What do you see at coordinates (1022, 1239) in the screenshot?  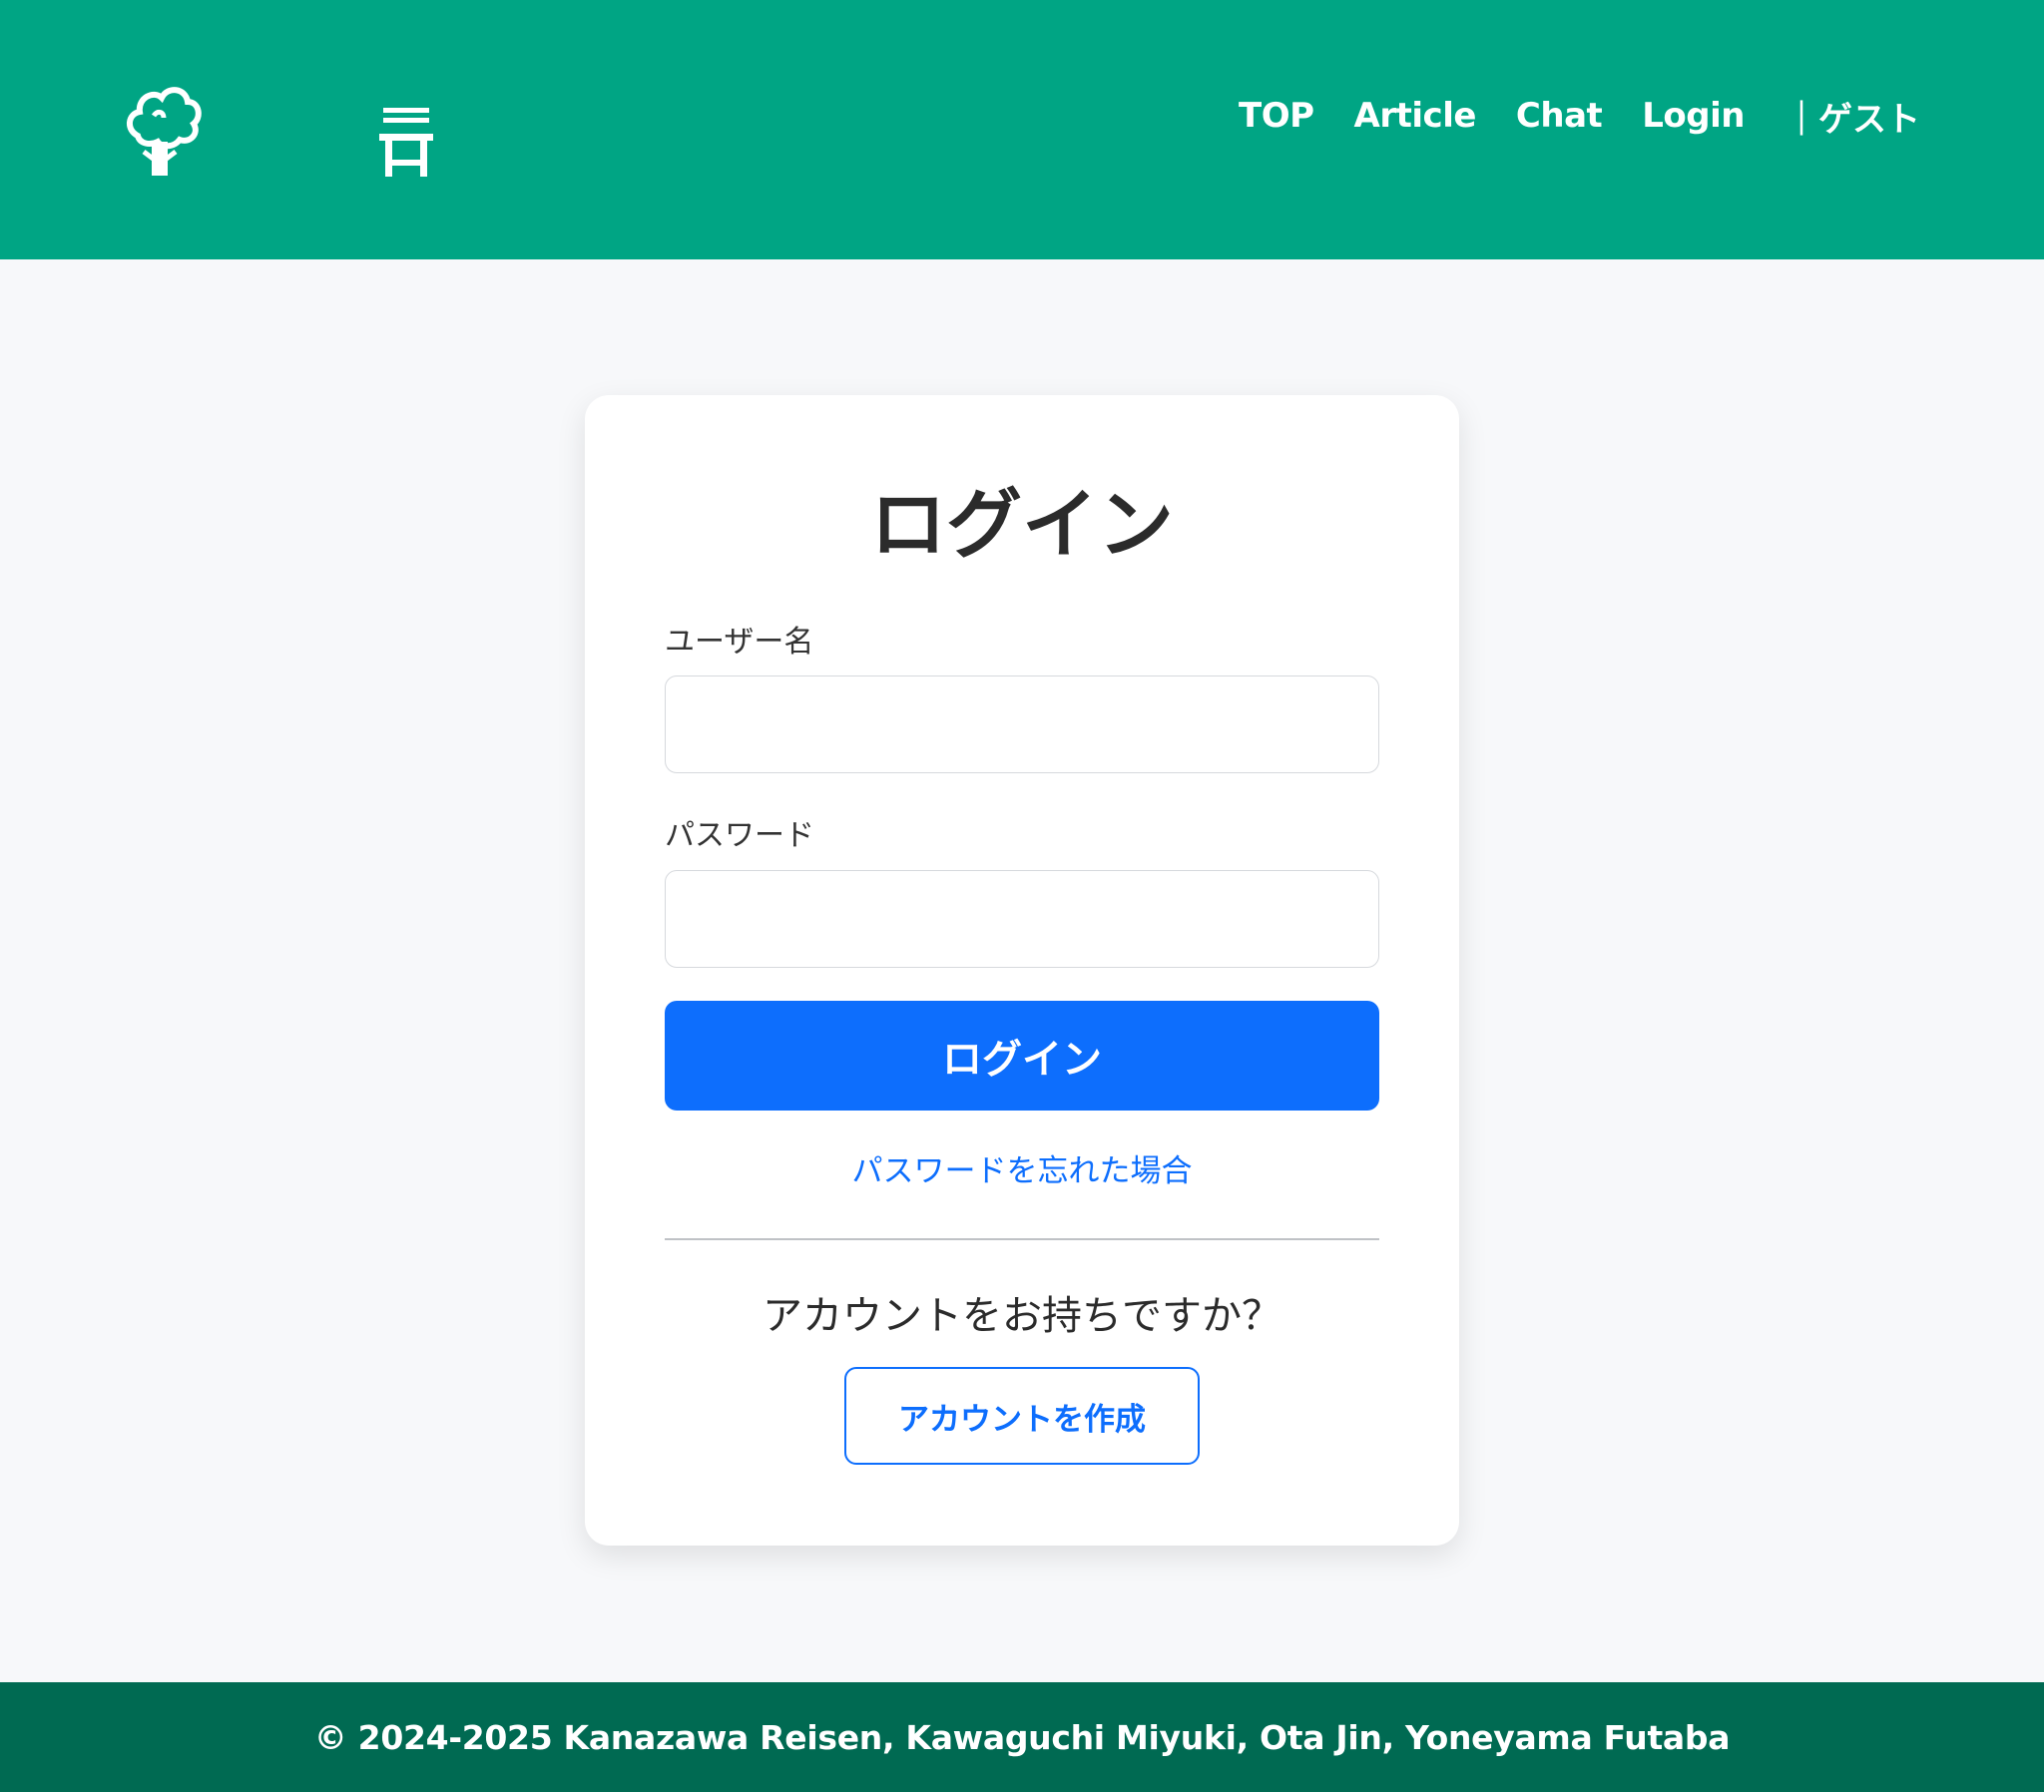 I see `divider` at bounding box center [1022, 1239].